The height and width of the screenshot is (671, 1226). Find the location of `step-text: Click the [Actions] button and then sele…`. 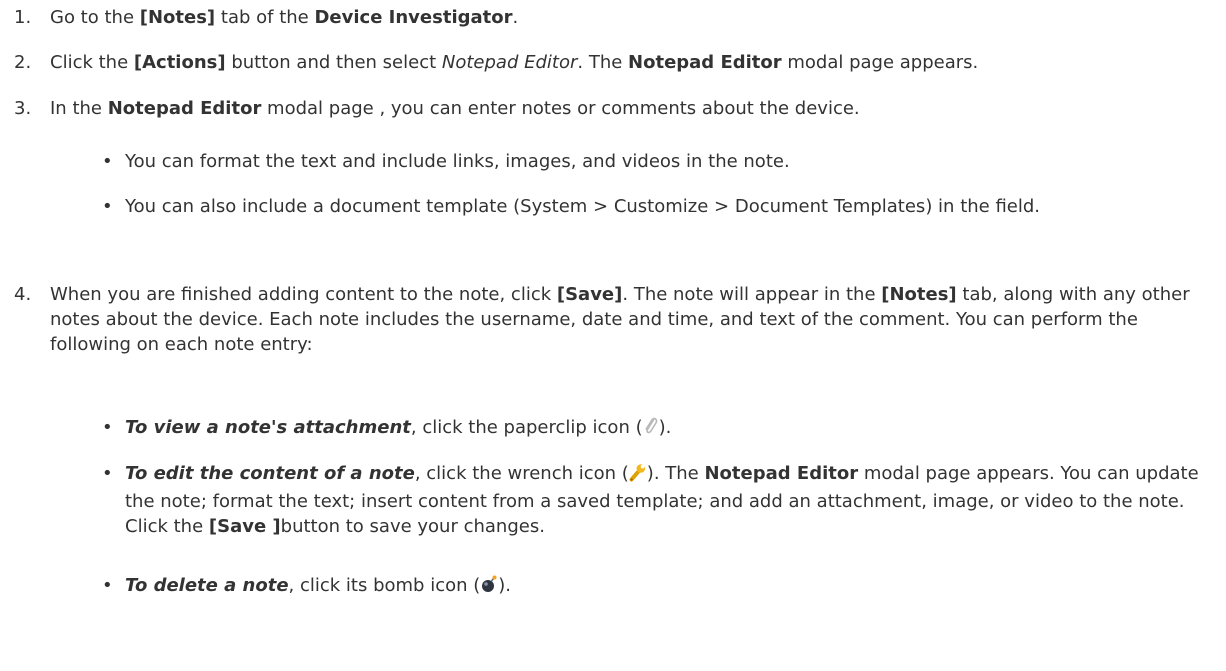

step-text: Click the [Actions] button and then sele… is located at coordinates (514, 62).